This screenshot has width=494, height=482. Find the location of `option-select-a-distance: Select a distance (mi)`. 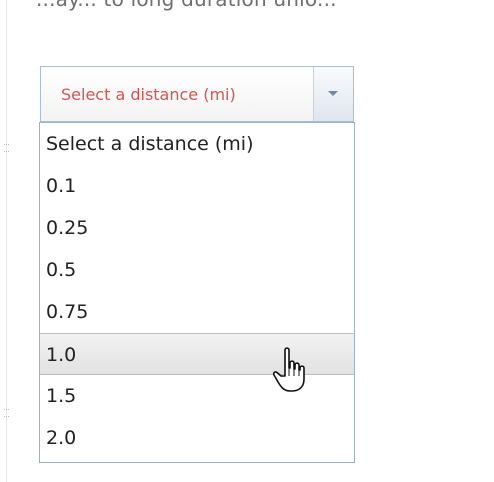

option-select-a-distance: Select a distance (mi) is located at coordinates (197, 144).